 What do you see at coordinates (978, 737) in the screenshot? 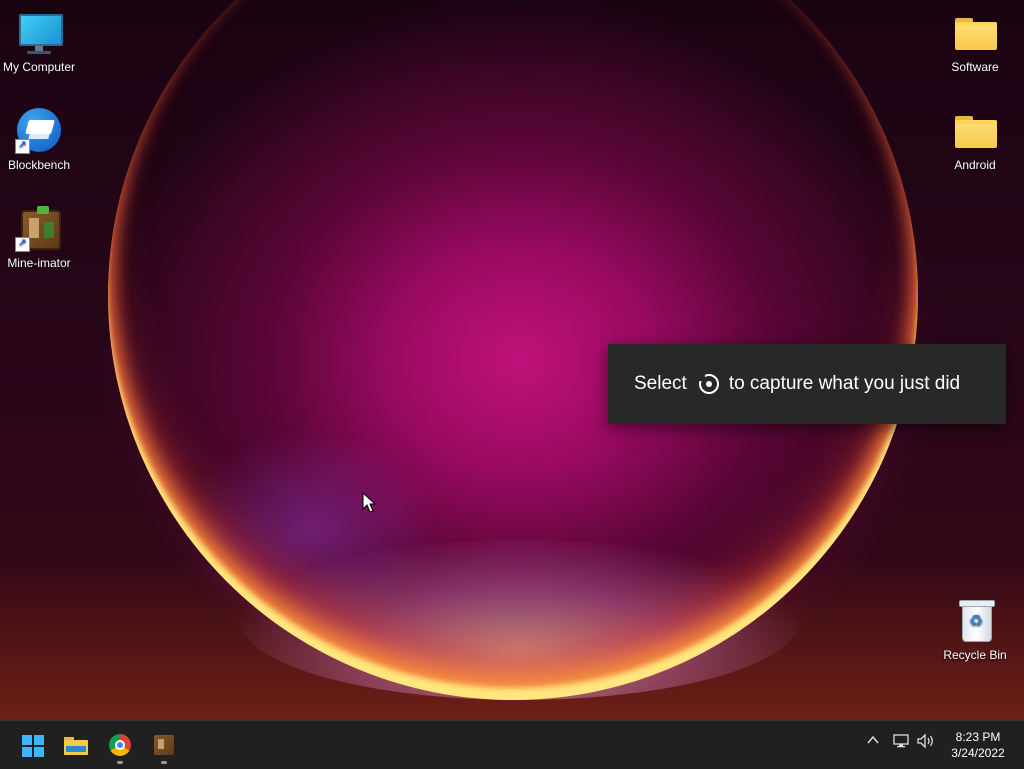
I see `clock-time: 8:23 PM` at bounding box center [978, 737].